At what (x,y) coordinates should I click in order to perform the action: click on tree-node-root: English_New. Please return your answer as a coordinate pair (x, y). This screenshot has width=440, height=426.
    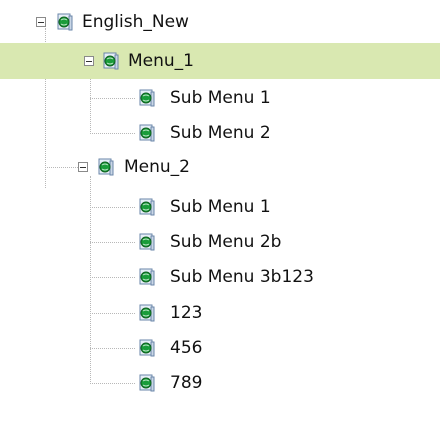
    Looking at the image, I should click on (220, 22).